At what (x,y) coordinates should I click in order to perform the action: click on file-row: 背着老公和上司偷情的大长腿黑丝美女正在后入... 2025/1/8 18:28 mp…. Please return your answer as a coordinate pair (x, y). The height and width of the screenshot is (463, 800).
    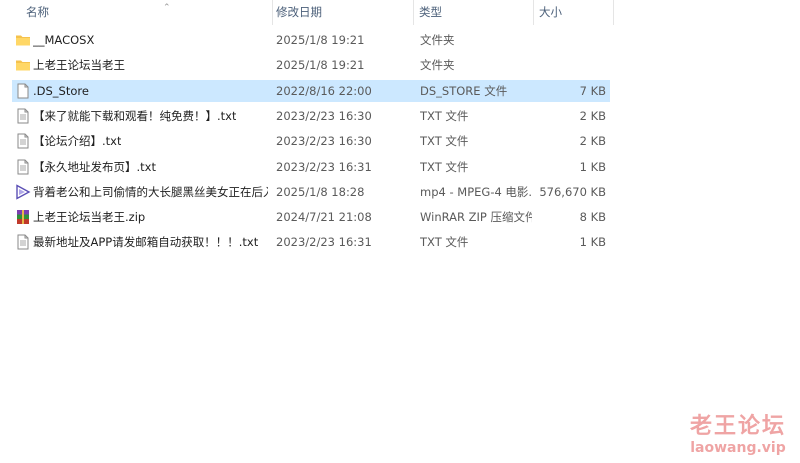
    Looking at the image, I should click on (311, 192).